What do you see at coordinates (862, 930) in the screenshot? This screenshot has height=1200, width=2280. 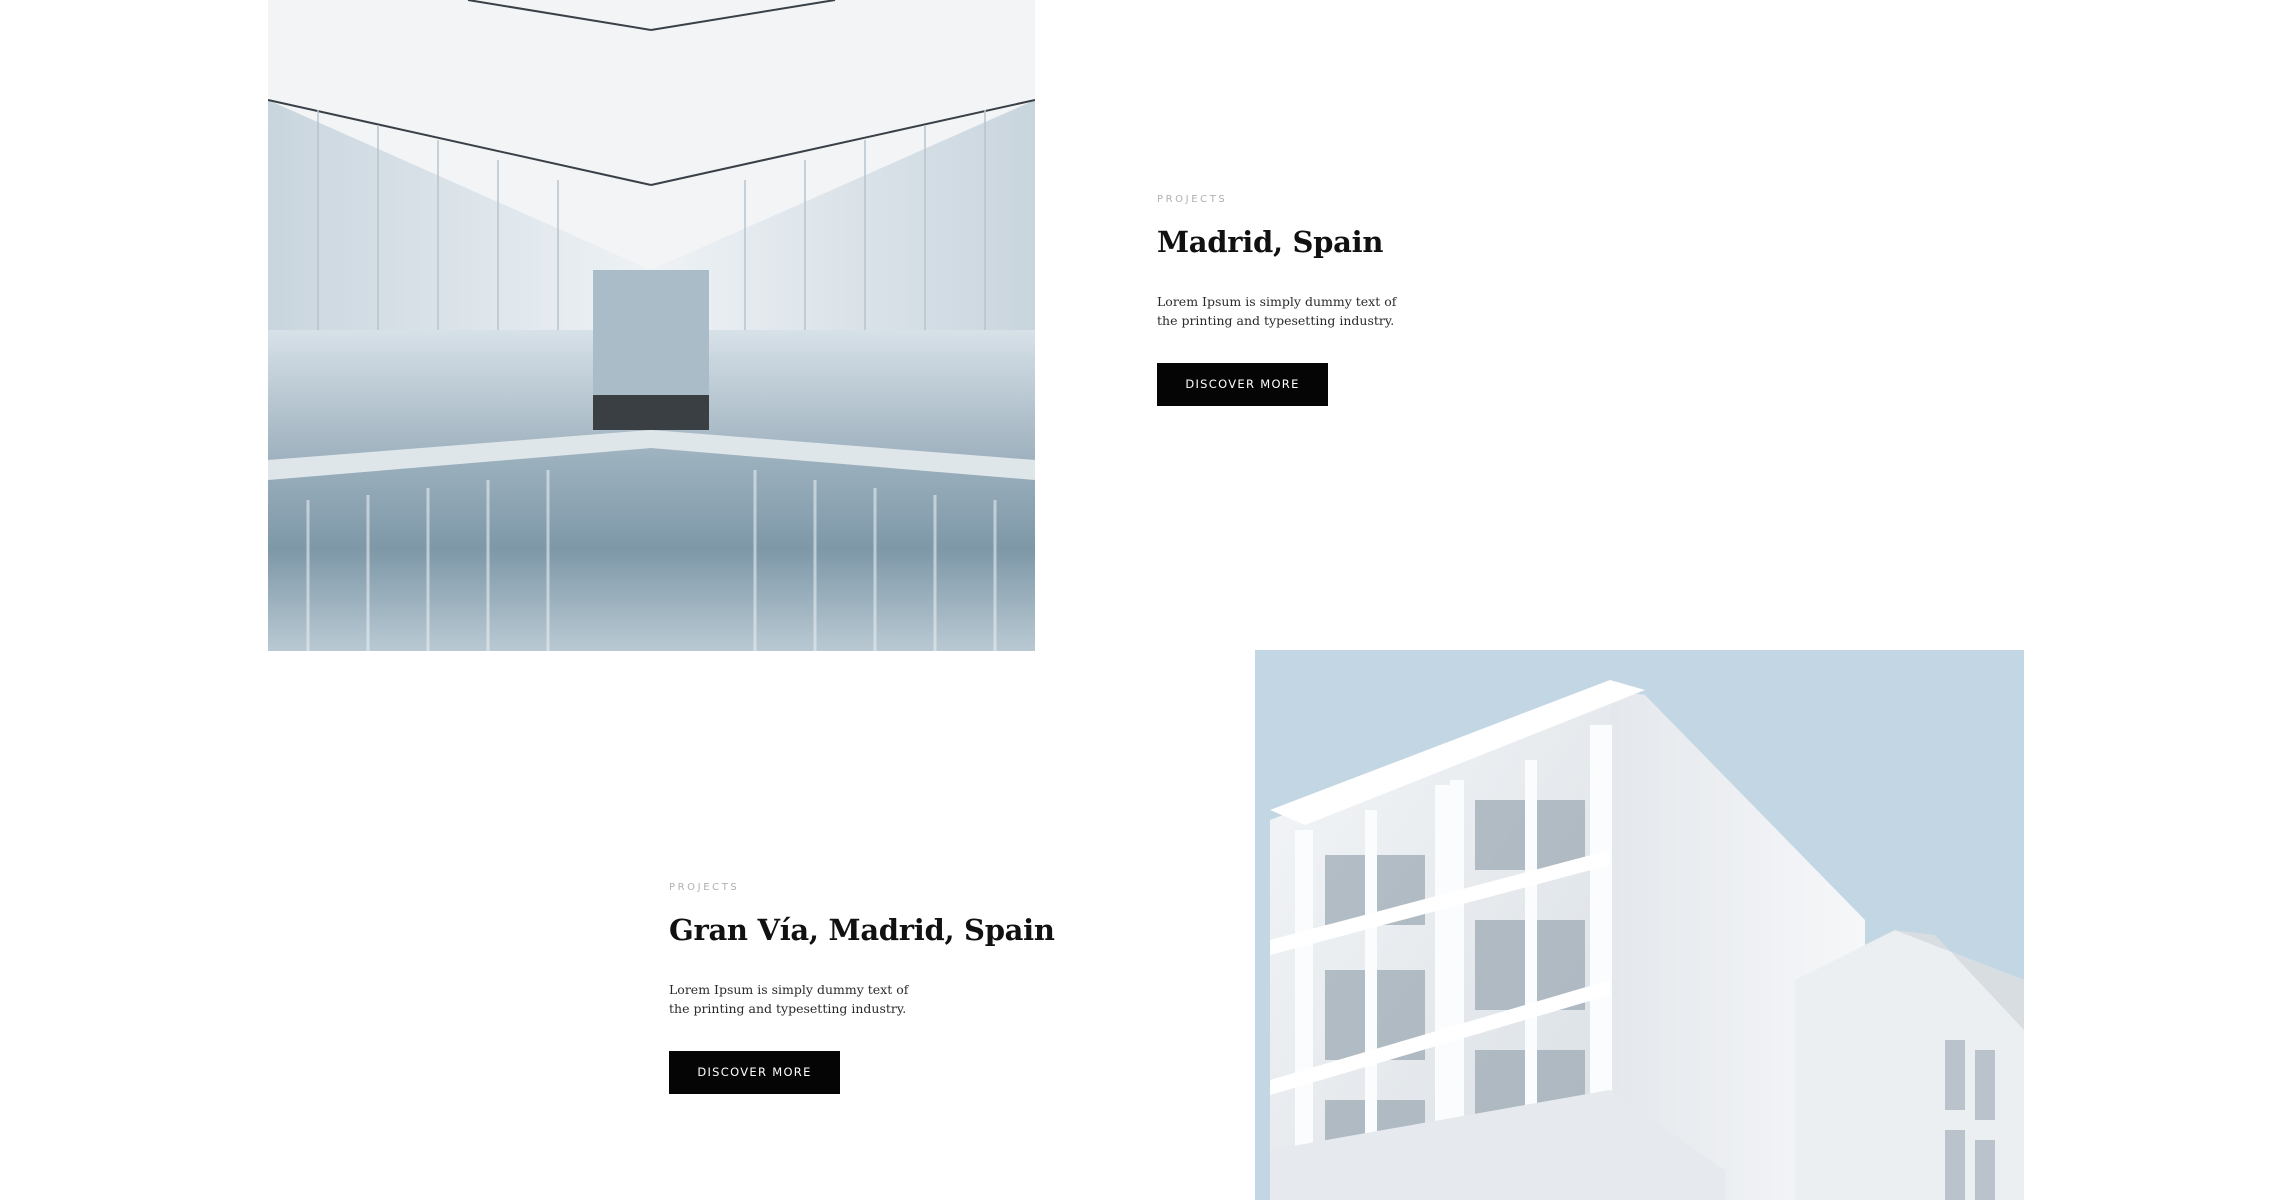 I see `project-title: Gran Vía, Madrid, Spain` at bounding box center [862, 930].